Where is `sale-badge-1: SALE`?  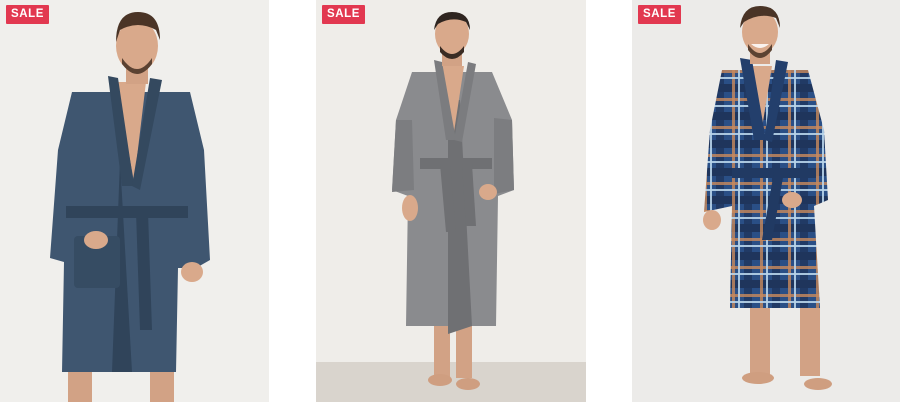 sale-badge-1: SALE is located at coordinates (28, 14).